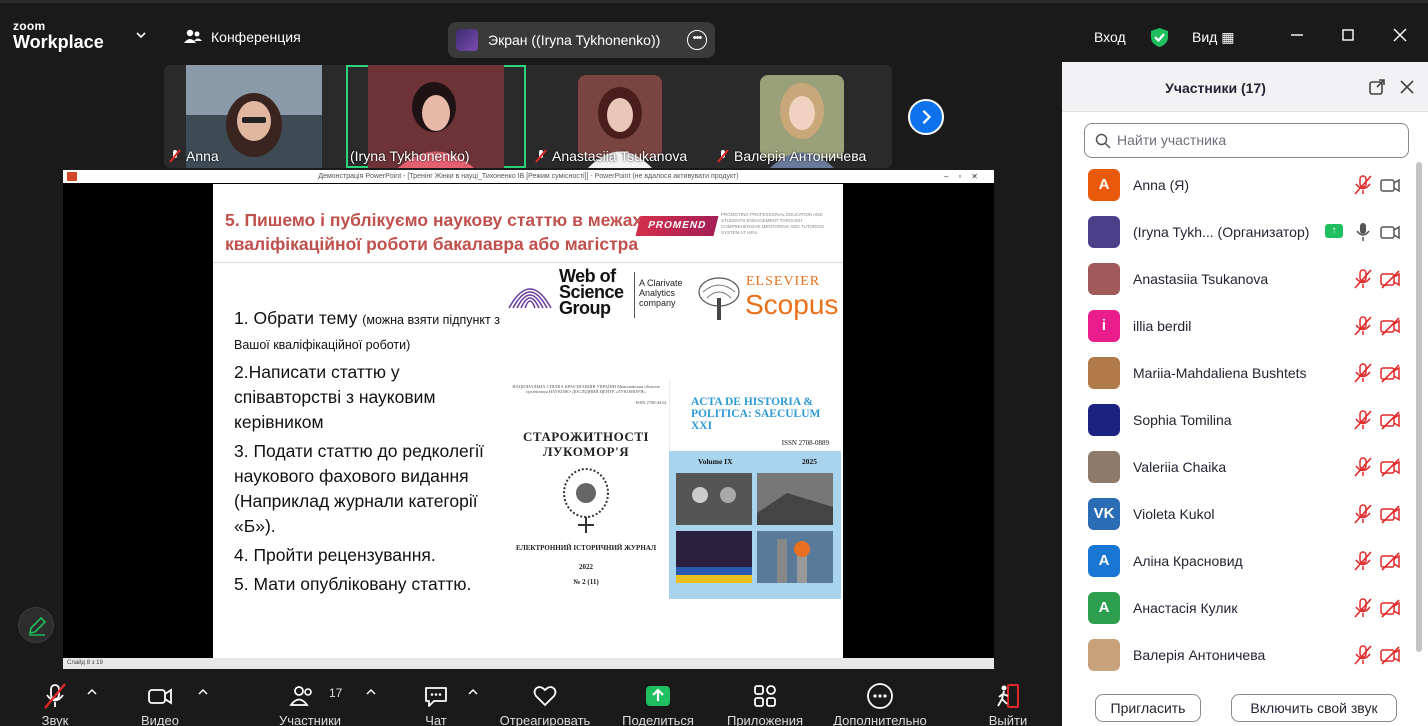 The width and height of the screenshot is (1428, 726). I want to click on zoom-logo: zoom Workplace, so click(58, 35).